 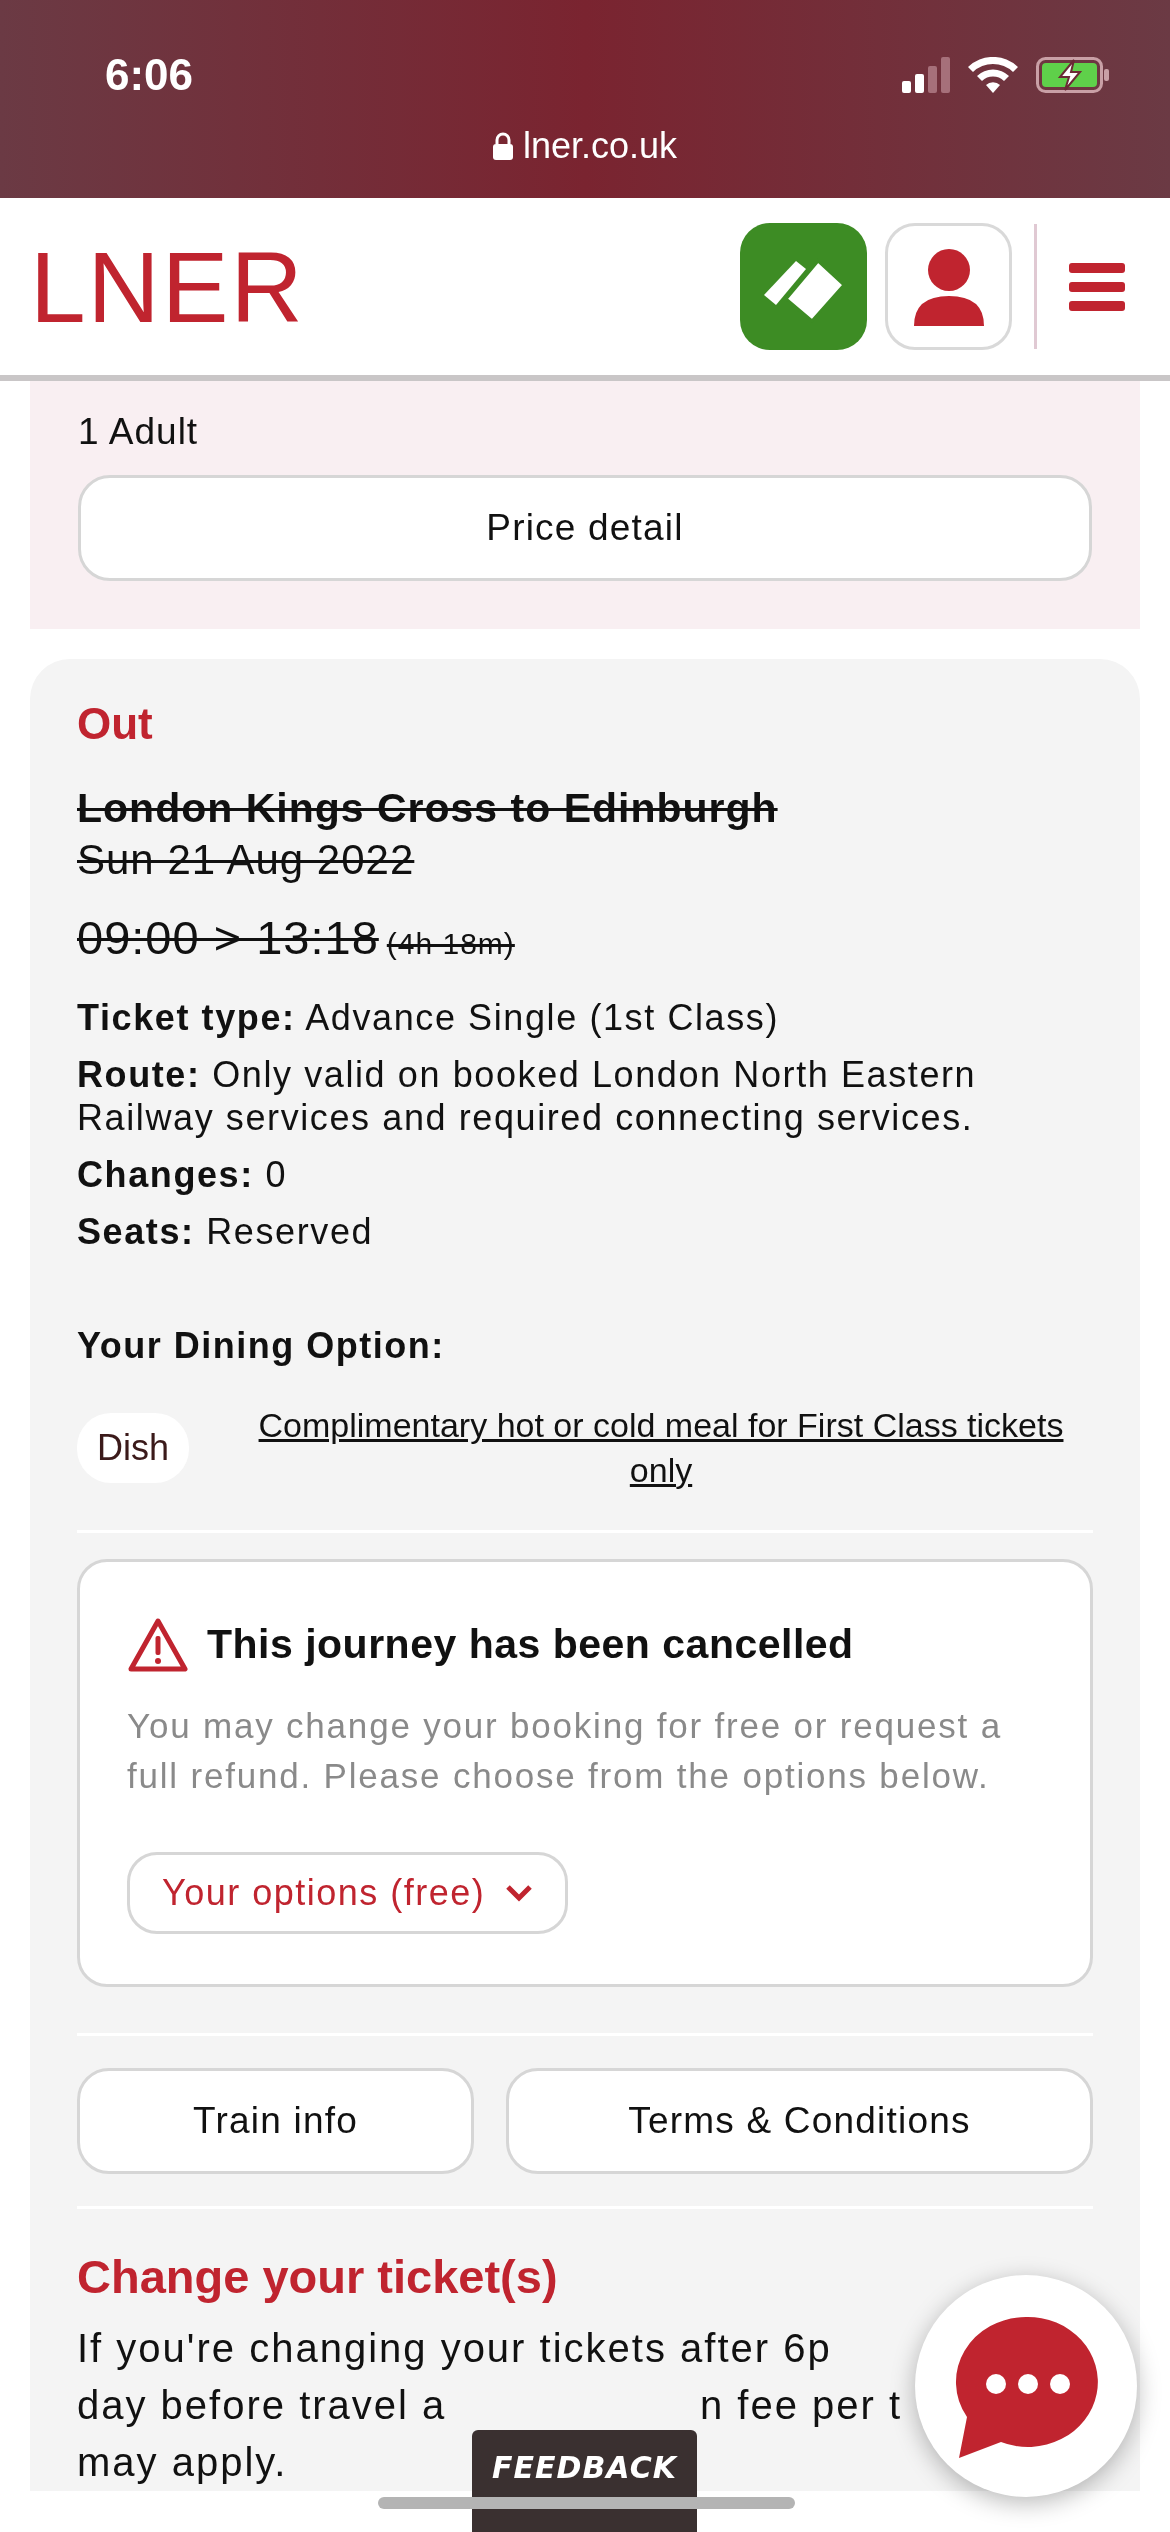 What do you see at coordinates (565, 1750) in the screenshot?
I see `alert-message: You may change your booking for free or request a full refund. Please choose from the options below.` at bounding box center [565, 1750].